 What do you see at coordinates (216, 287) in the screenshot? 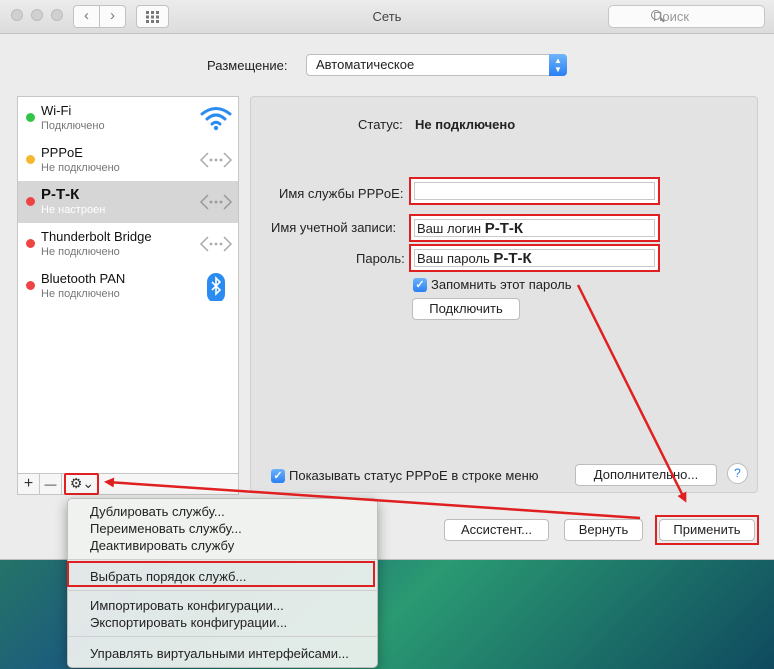
I see `bluetooth-icon` at bounding box center [216, 287].